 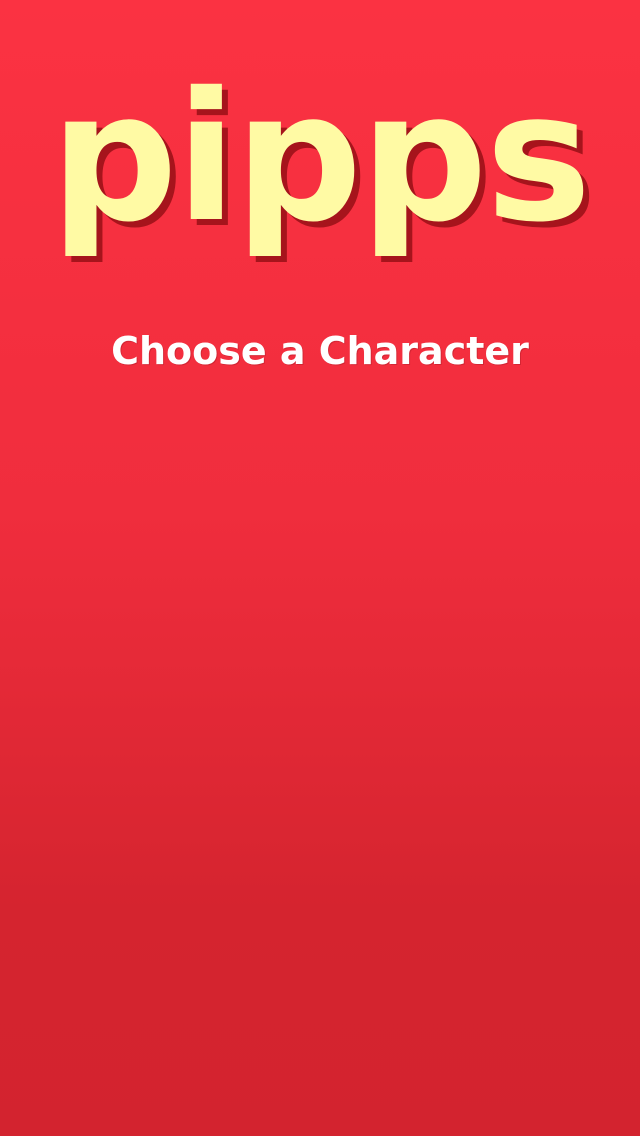 What do you see at coordinates (320, 351) in the screenshot?
I see `page-title: Choose a Character` at bounding box center [320, 351].